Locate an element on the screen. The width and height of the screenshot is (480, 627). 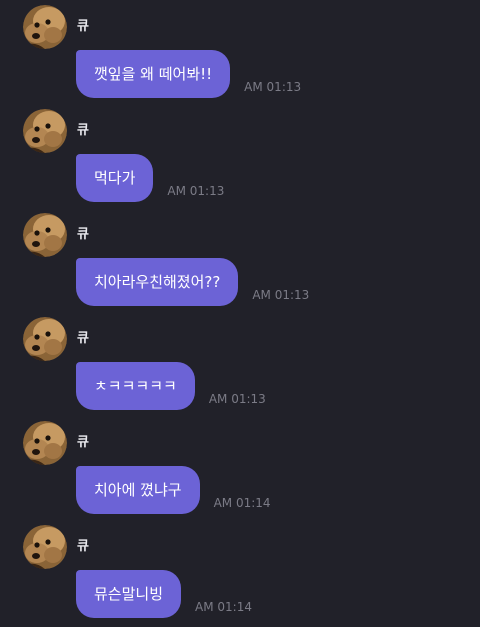
message-bubble: 깻잎을 왜 떼어봐!! is located at coordinates (153, 74).